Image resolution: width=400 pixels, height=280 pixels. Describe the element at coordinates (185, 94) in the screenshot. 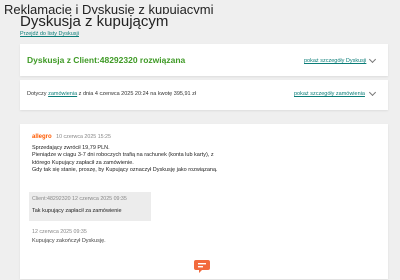

I see `order-amount: 395,91 zł` at that location.